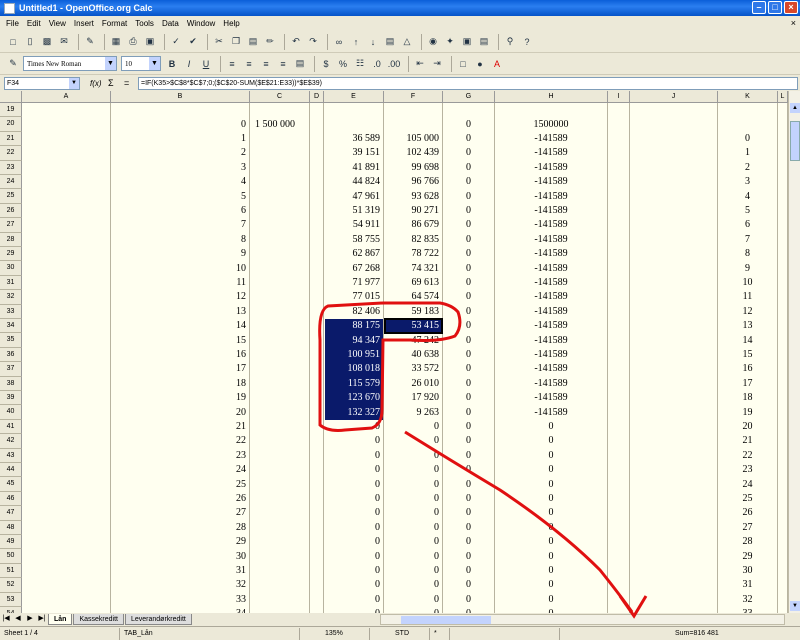  What do you see at coordinates (747, 211) in the screenshot?
I see `cell-k26: 5` at bounding box center [747, 211].